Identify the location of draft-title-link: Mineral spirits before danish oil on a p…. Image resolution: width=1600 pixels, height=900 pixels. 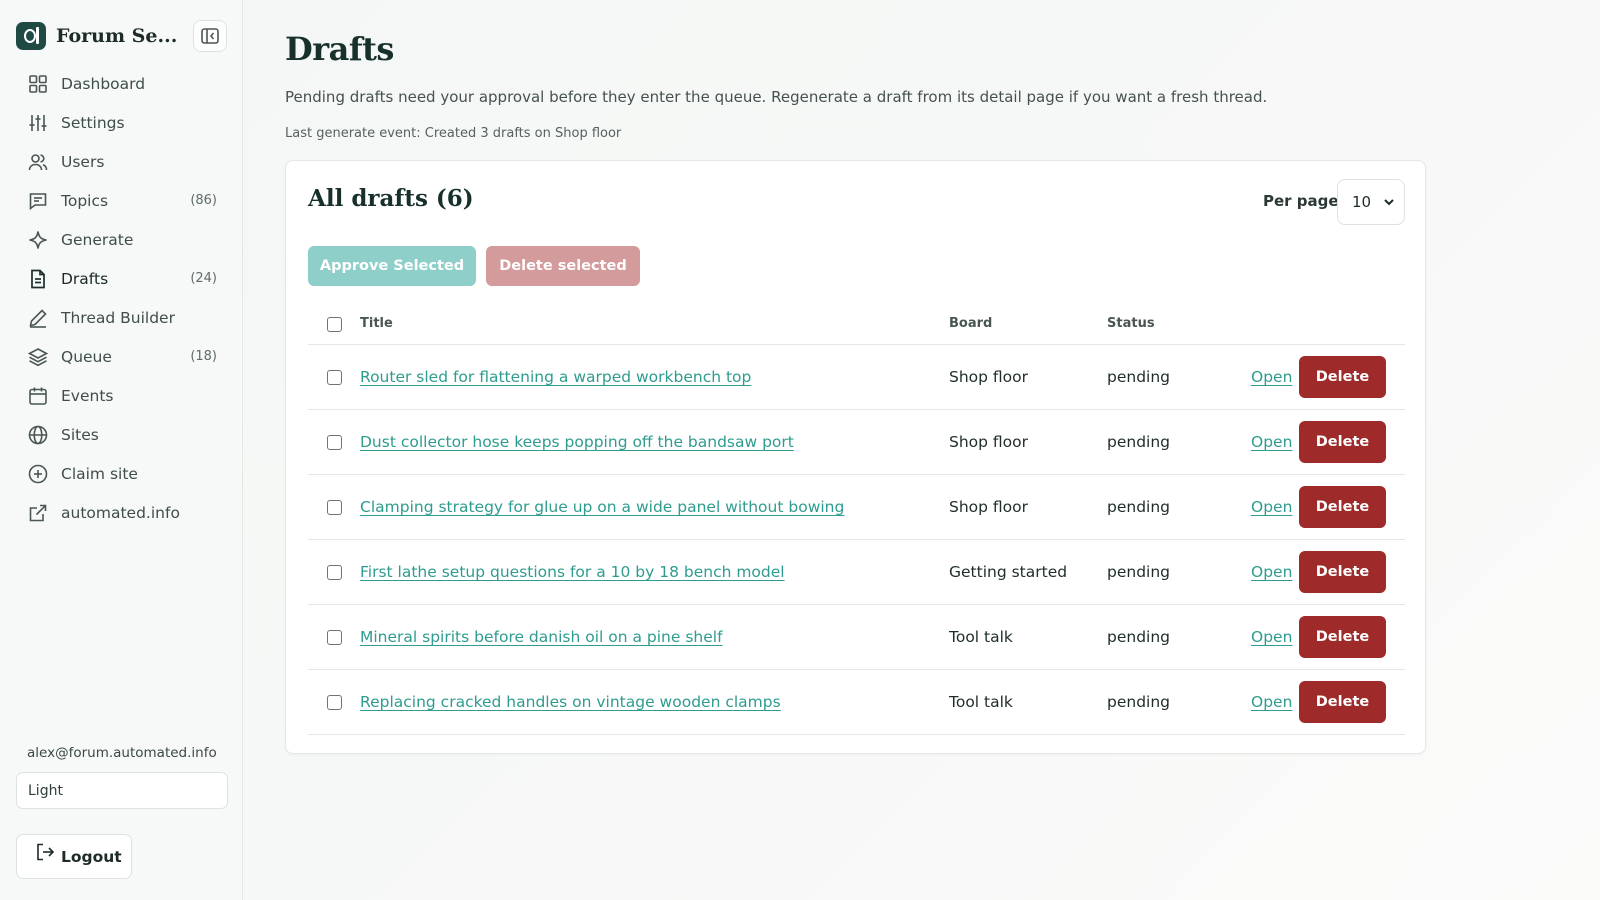
(541, 637).